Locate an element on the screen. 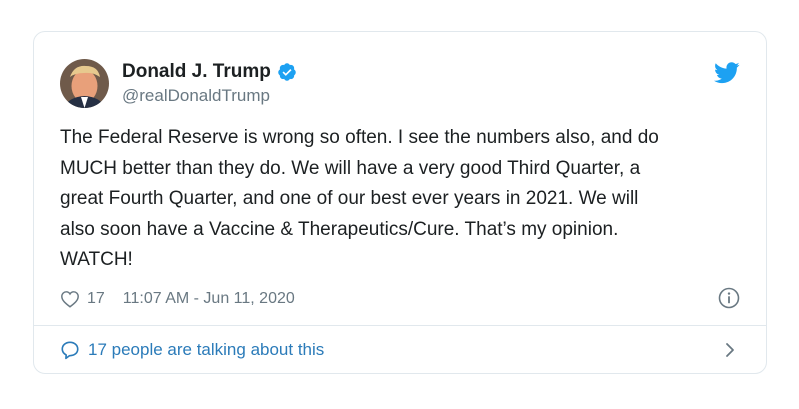  avatar-image is located at coordinates (84, 83).